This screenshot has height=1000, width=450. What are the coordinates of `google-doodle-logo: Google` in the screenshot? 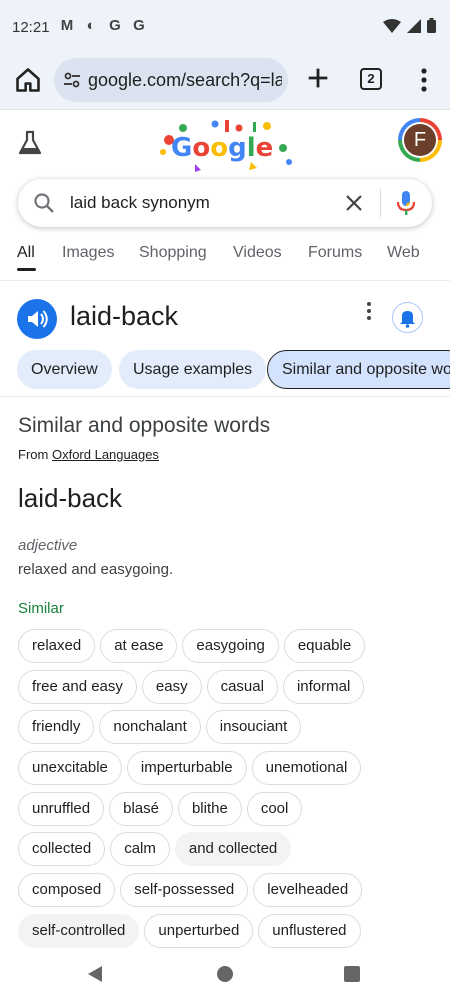 It's located at (226, 146).